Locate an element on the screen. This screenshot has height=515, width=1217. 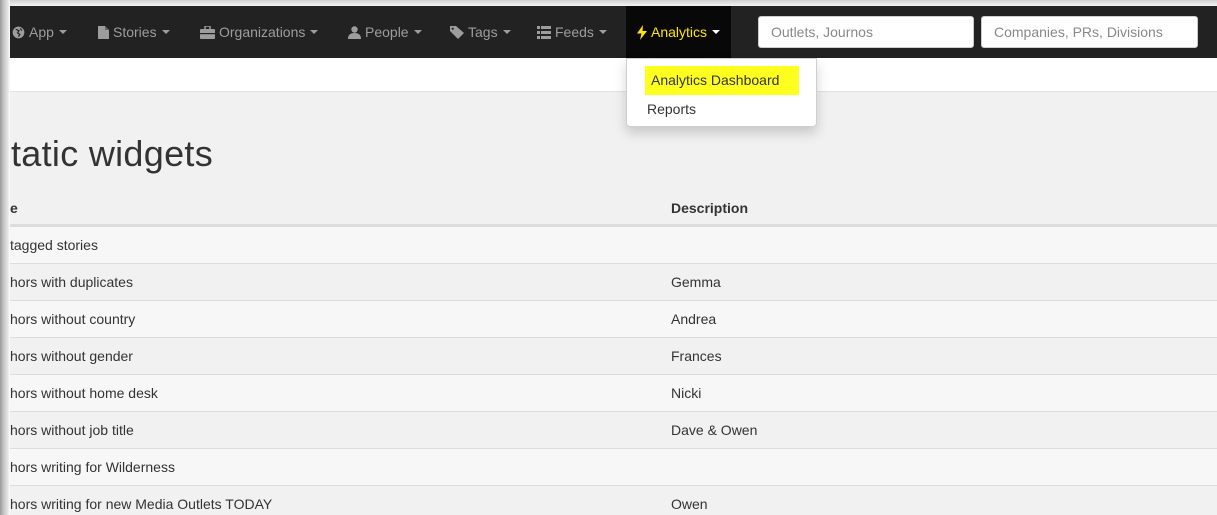
row-name: hors without home desk is located at coordinates (84, 393).